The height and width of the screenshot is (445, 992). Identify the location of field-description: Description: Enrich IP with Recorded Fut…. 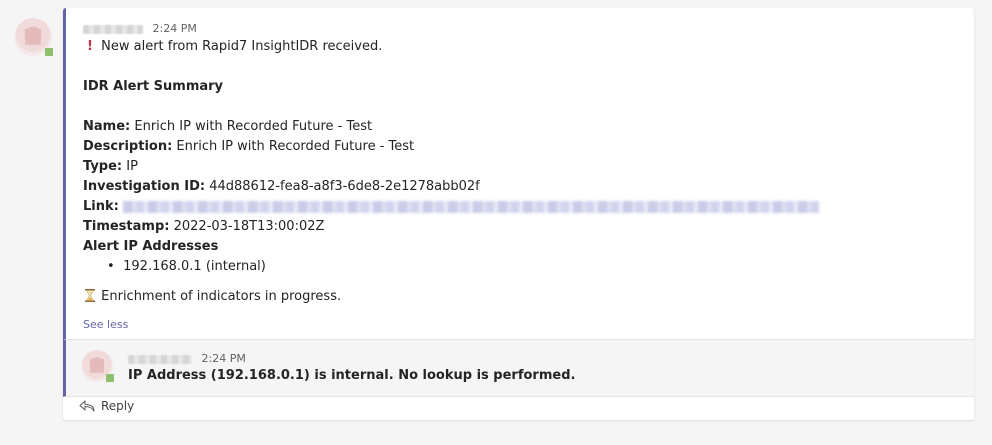
(248, 147).